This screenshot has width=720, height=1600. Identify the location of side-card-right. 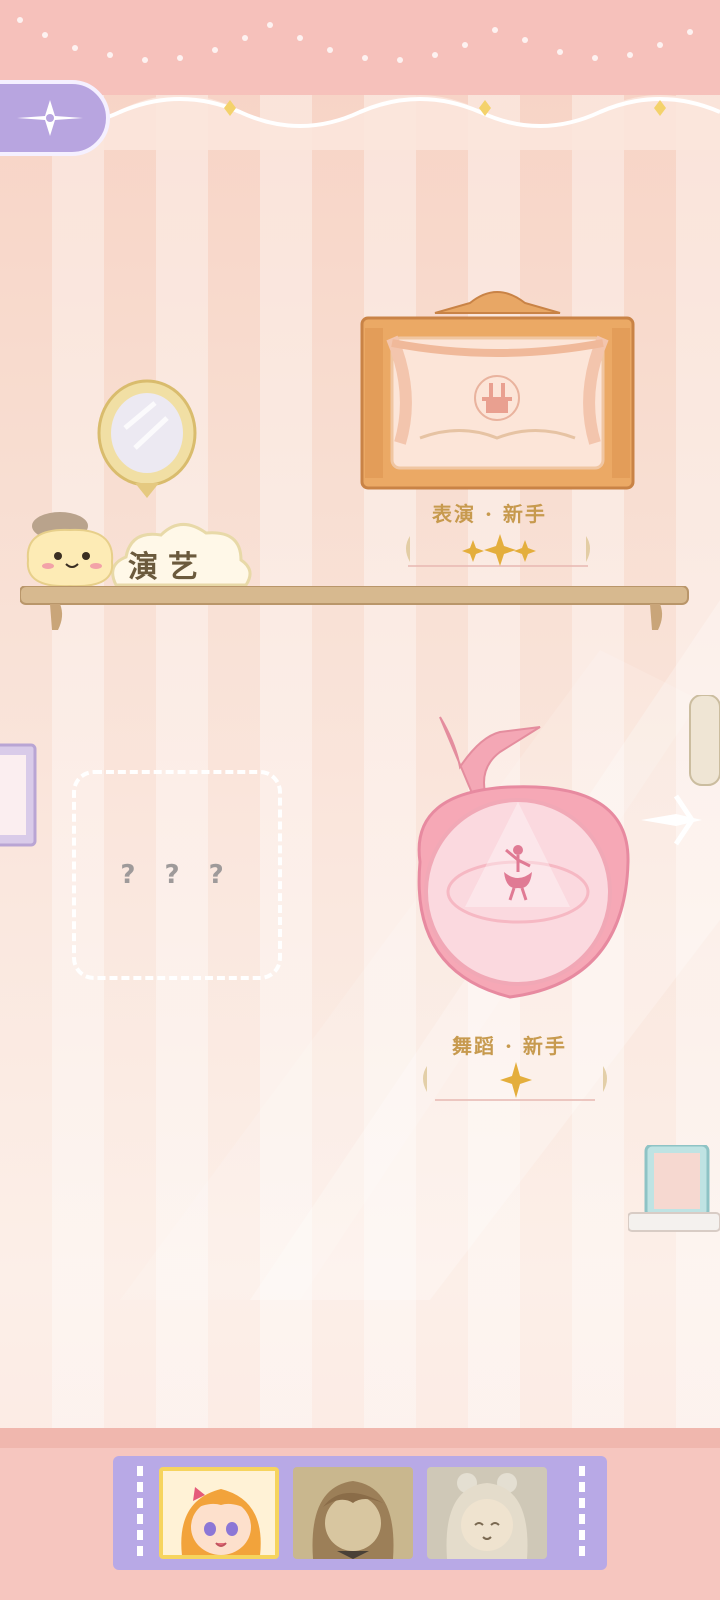
(674, 1188).